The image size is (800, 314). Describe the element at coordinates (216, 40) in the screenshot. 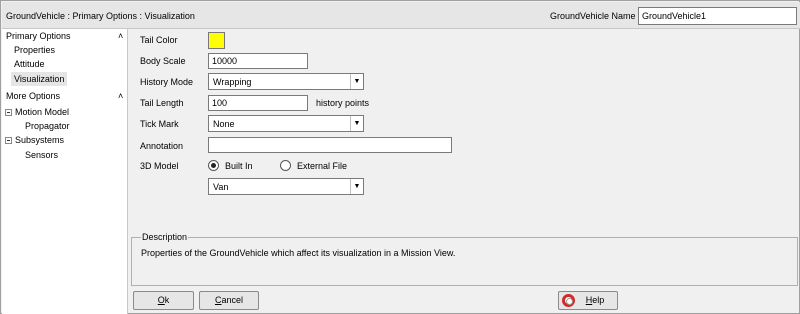

I see `tail-color-swatch` at that location.